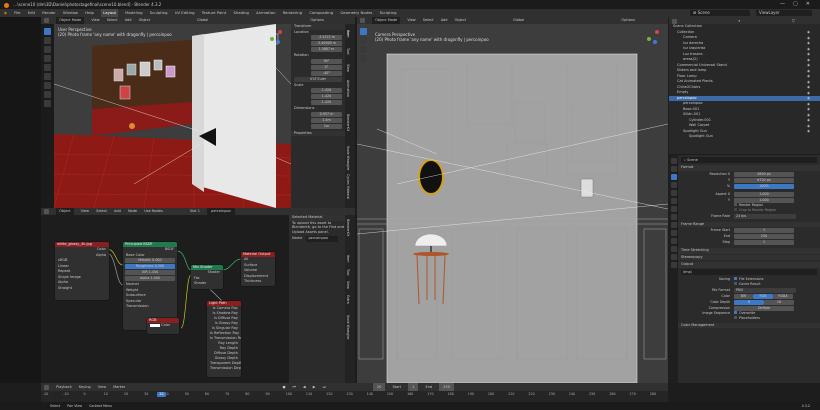  Describe the element at coordinates (673, 241) in the screenshot. I see `constraints-props-icon` at that location.